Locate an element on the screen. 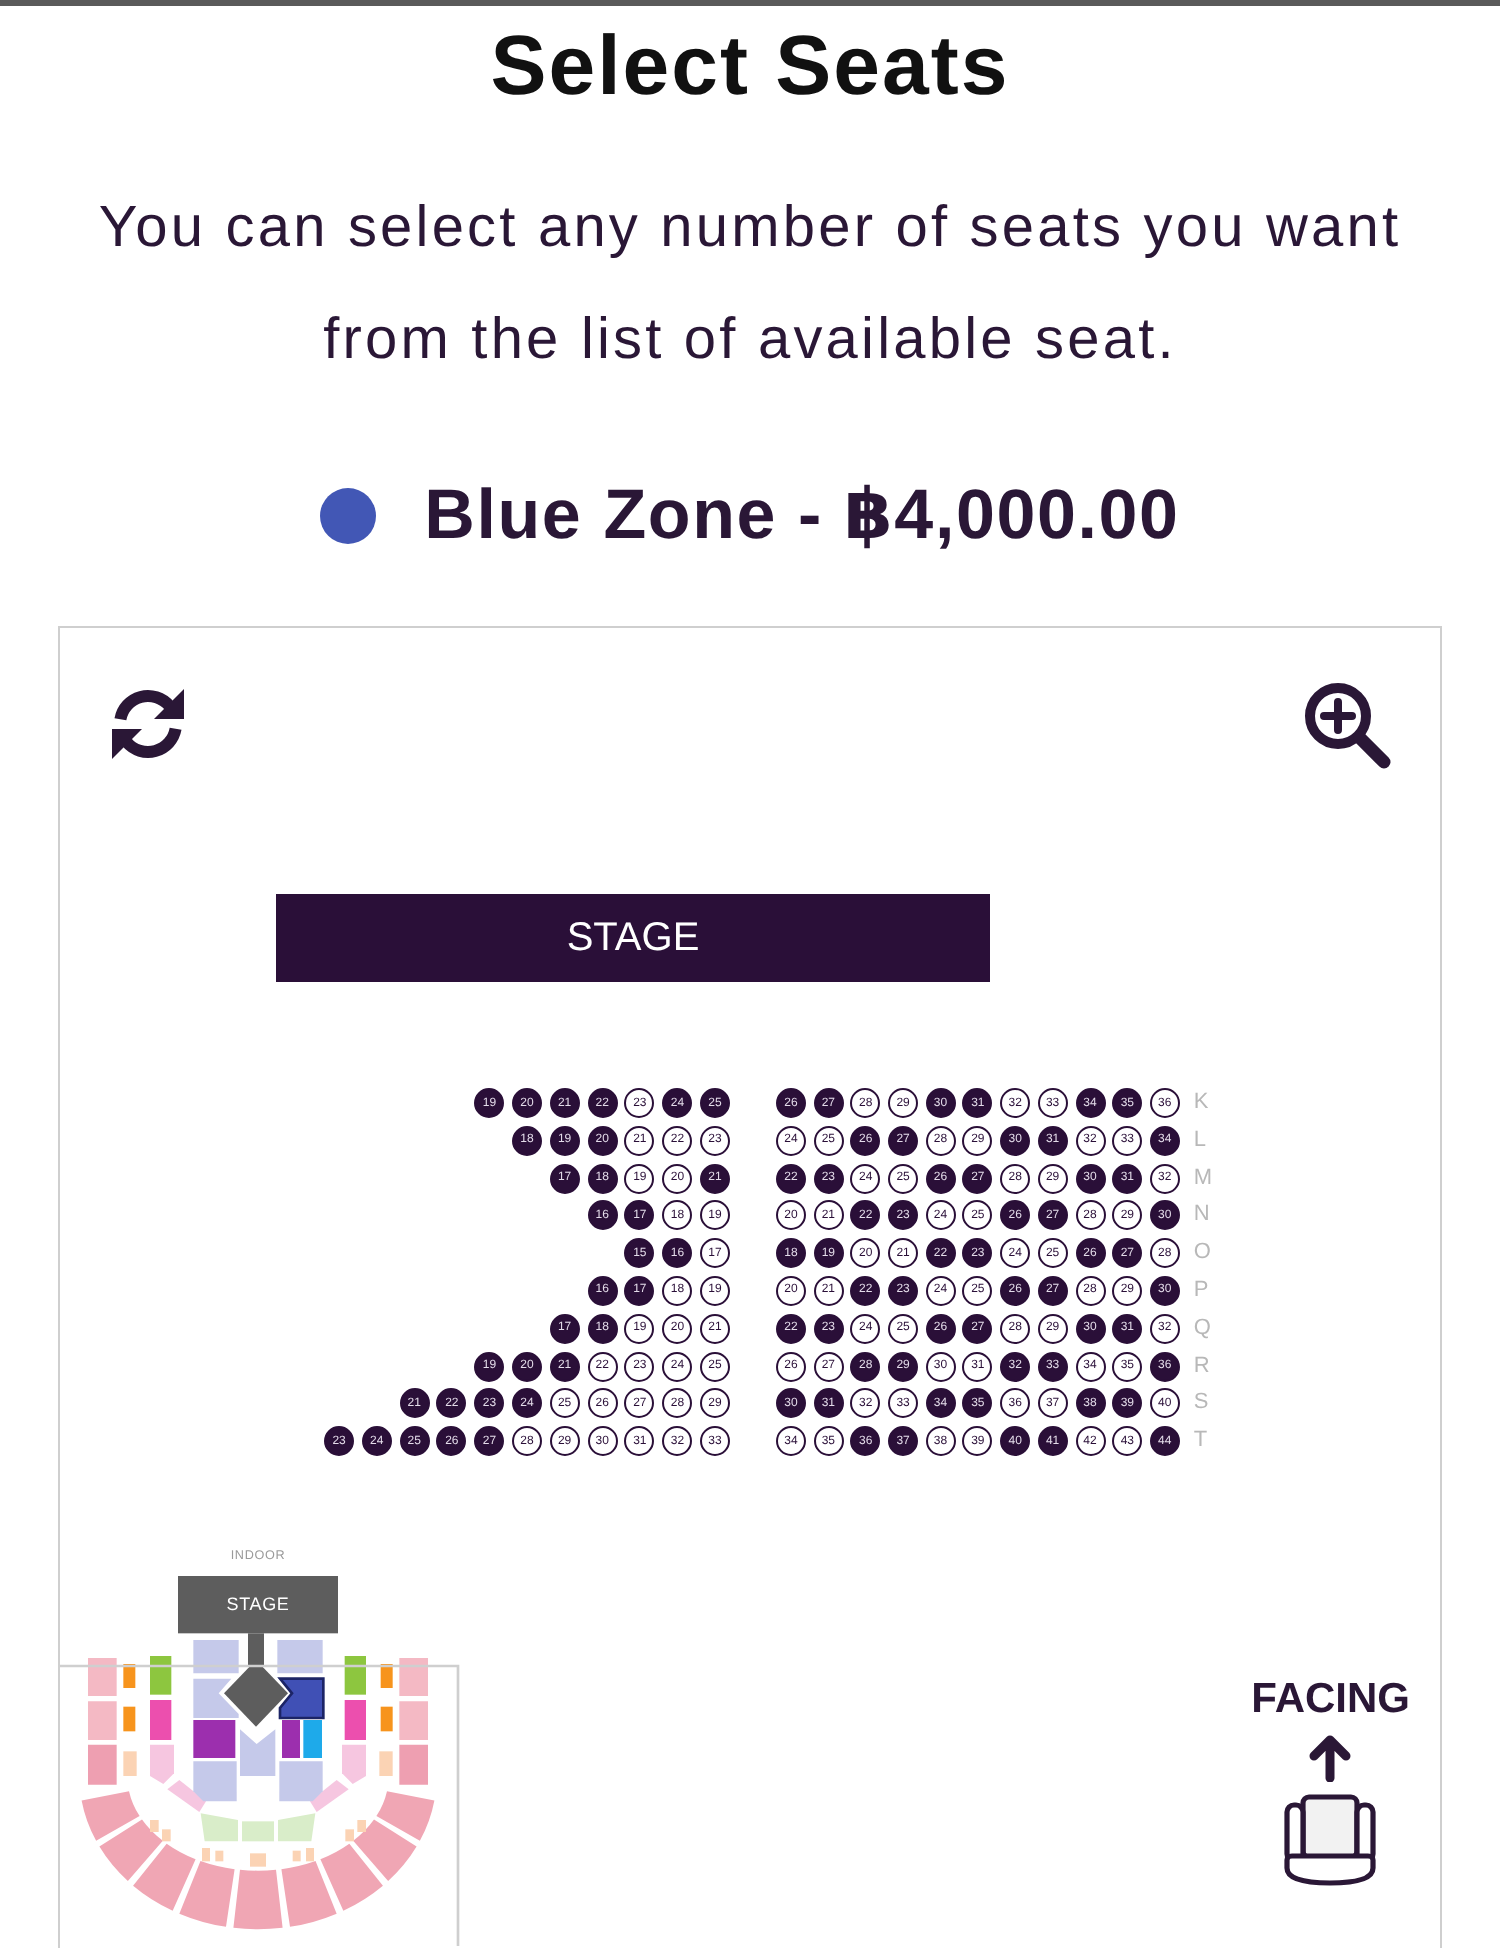 This screenshot has width=1500, height=1948. instructions-text: You can select any number of seats you want from the list of available seat. is located at coordinates (750, 285).